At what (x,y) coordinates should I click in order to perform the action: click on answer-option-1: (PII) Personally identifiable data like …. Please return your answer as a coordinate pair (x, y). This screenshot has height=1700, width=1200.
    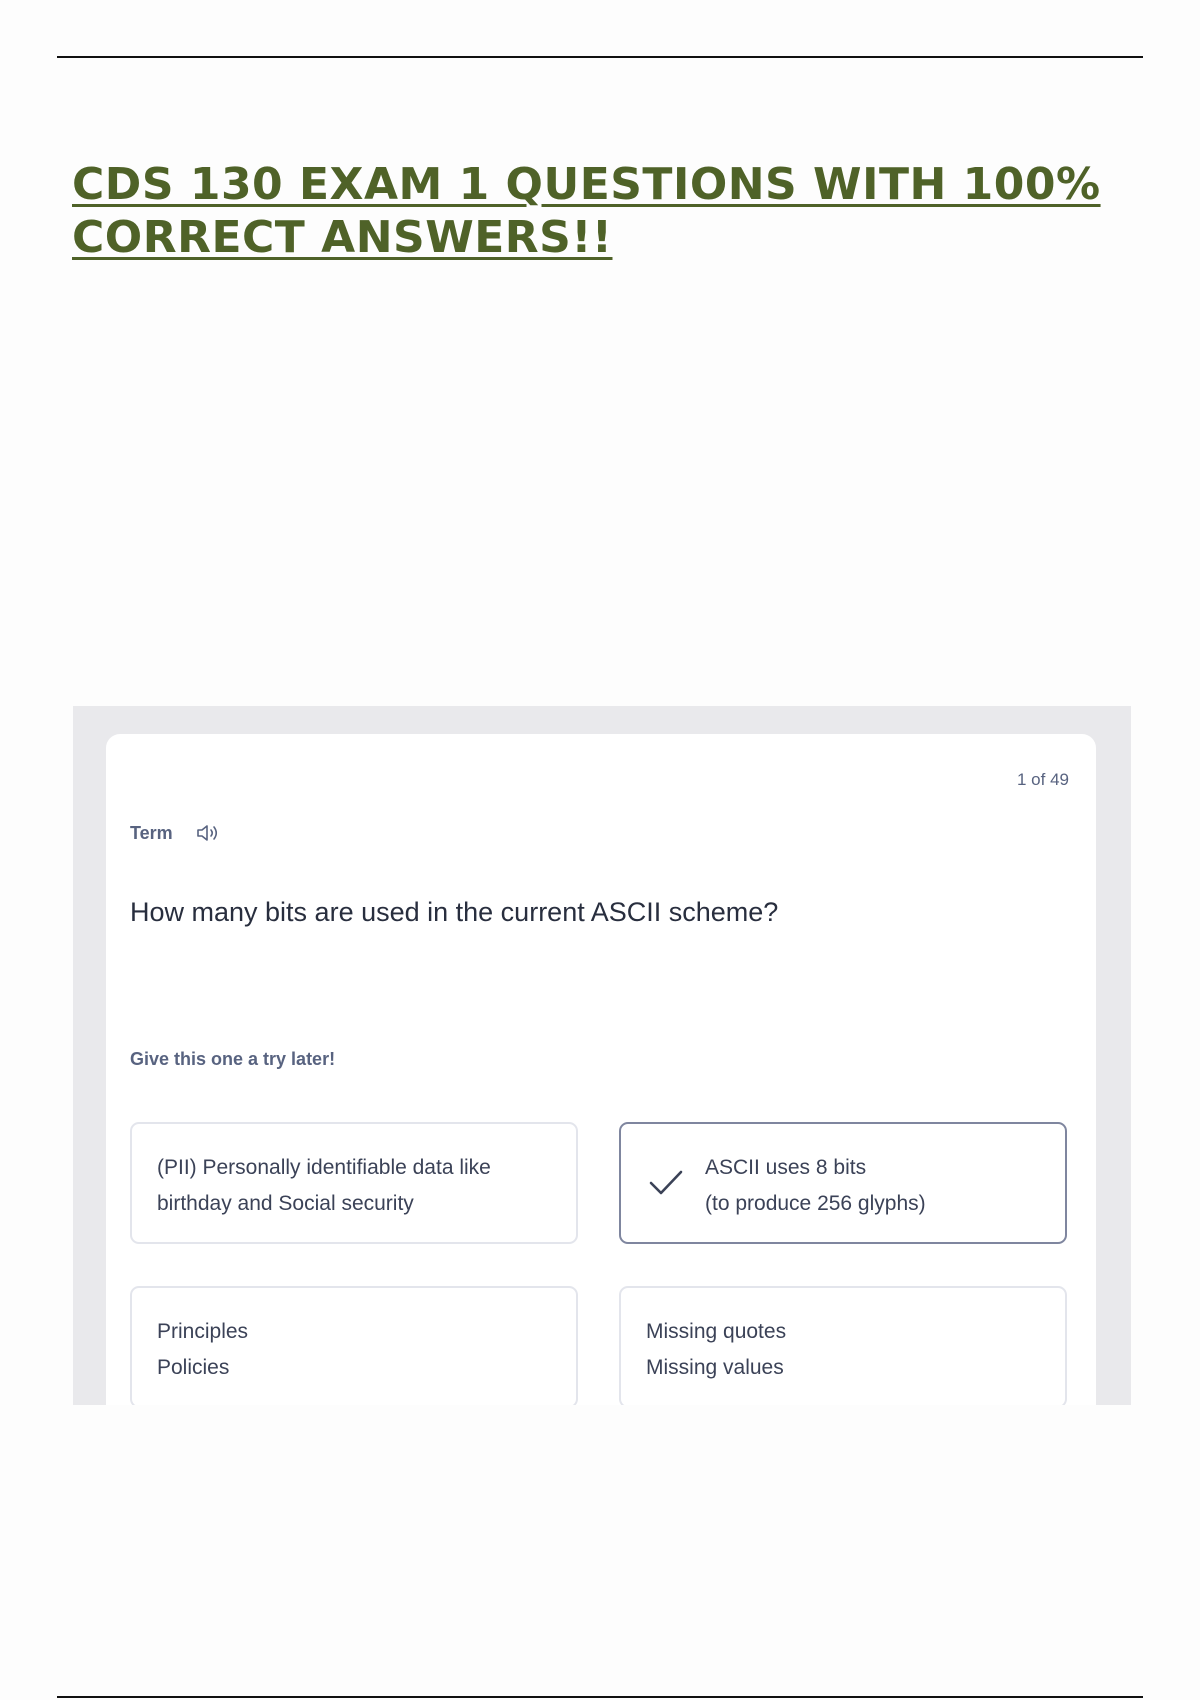
    Looking at the image, I should click on (354, 1183).